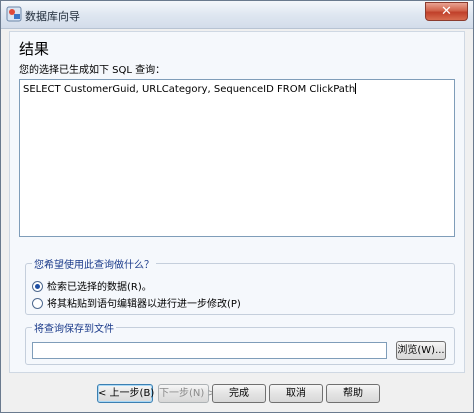 This screenshot has height=413, width=474. I want to click on usage-group-title: 您希望使用此查询做什么？, so click(94, 263).